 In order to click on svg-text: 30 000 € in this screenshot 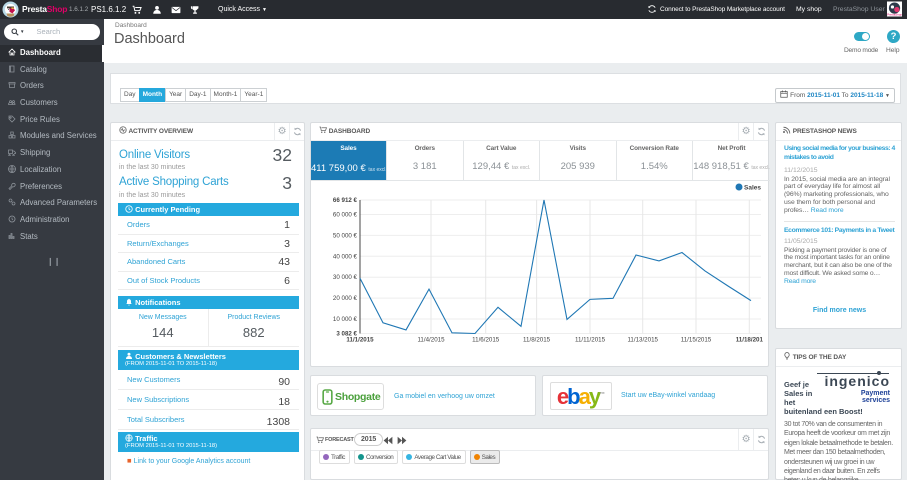, I will do `click(345, 277)`.